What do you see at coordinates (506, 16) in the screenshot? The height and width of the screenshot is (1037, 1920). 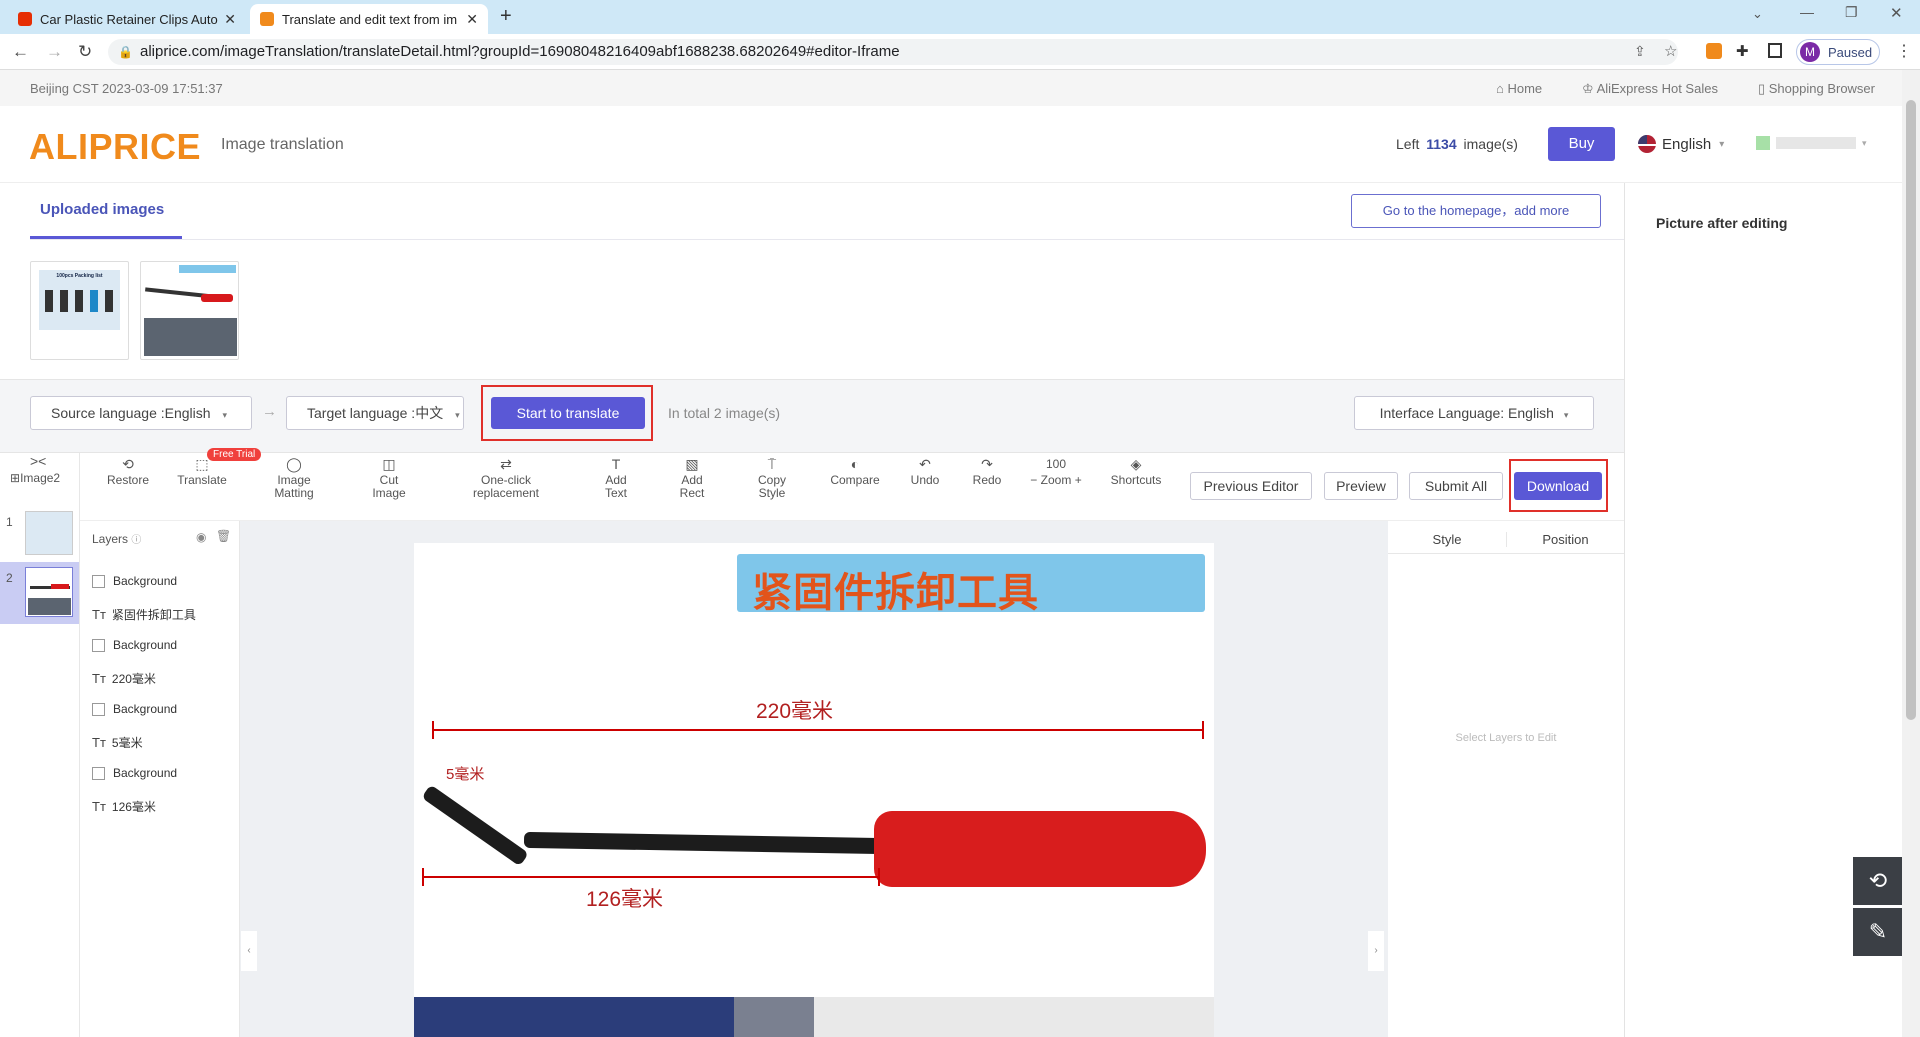 I see `new-tab-button: +` at bounding box center [506, 16].